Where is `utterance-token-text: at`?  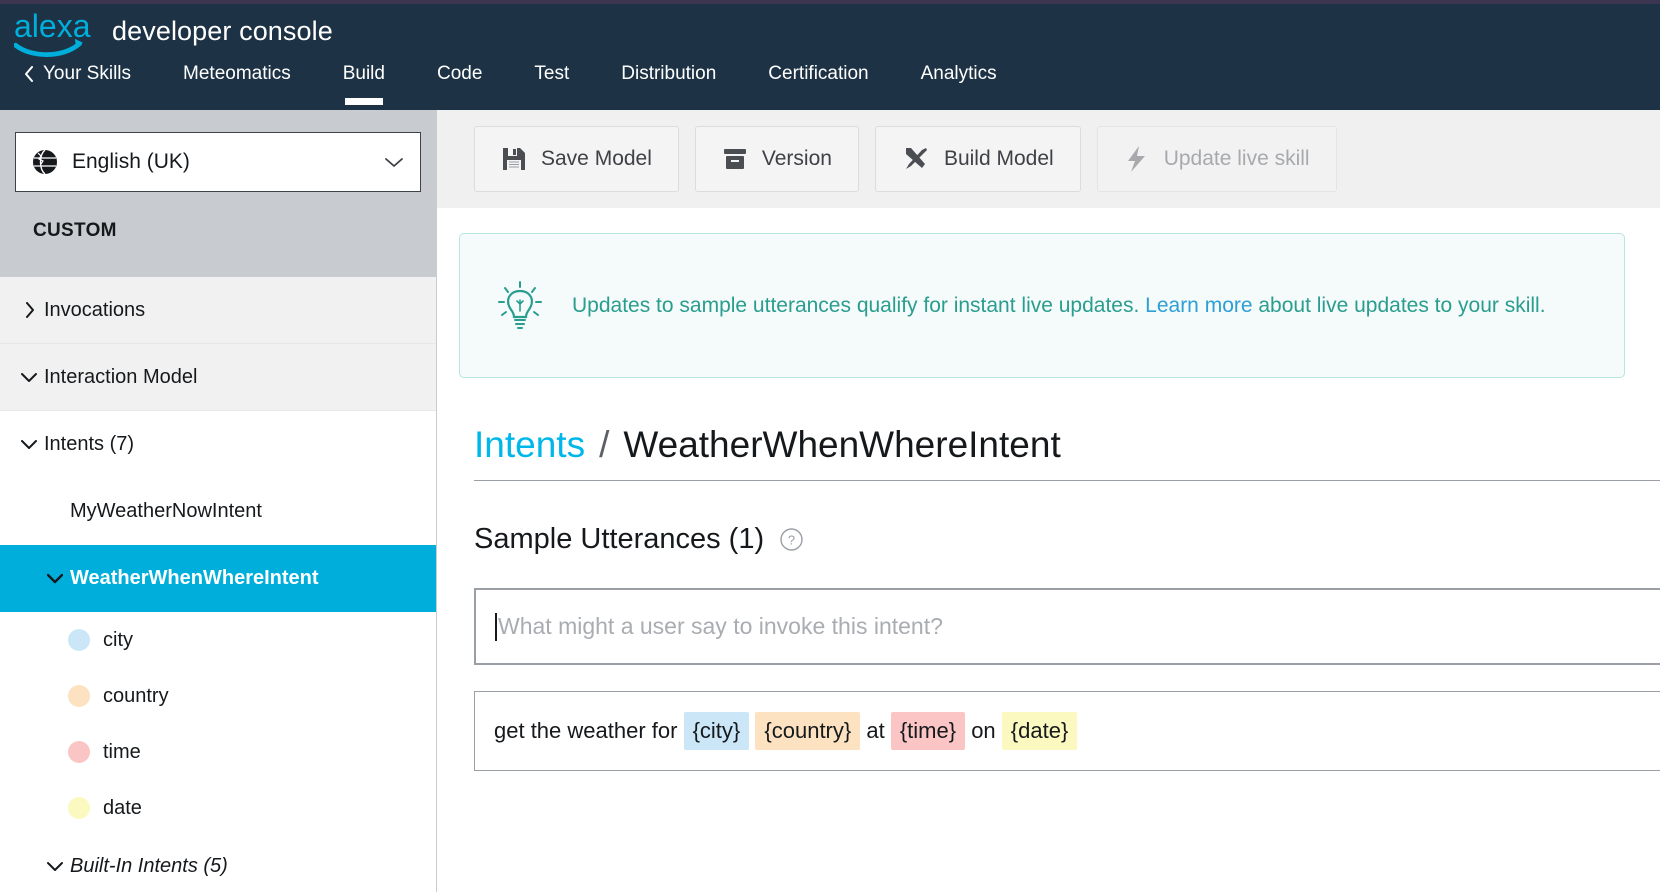
utterance-token-text: at is located at coordinates (875, 730).